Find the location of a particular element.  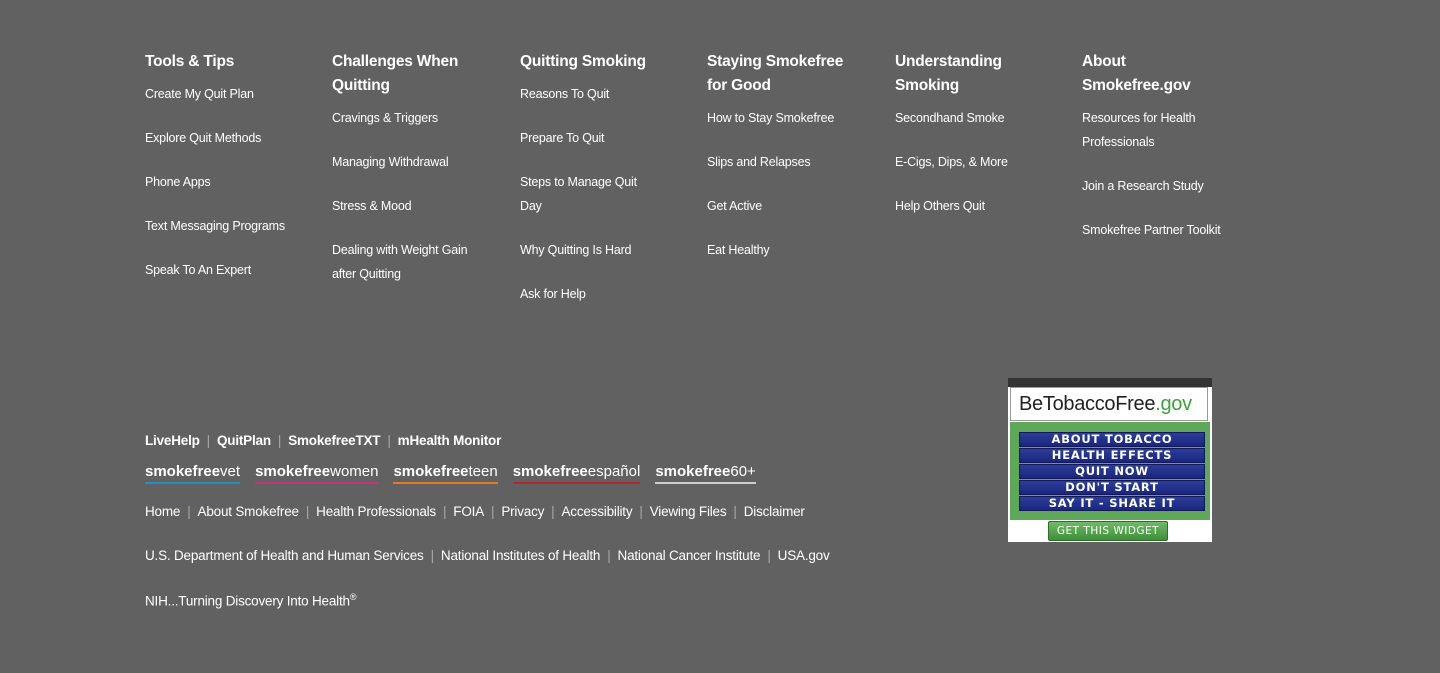

footer-link-item: Join a Research Study is located at coordinates (1152, 186).